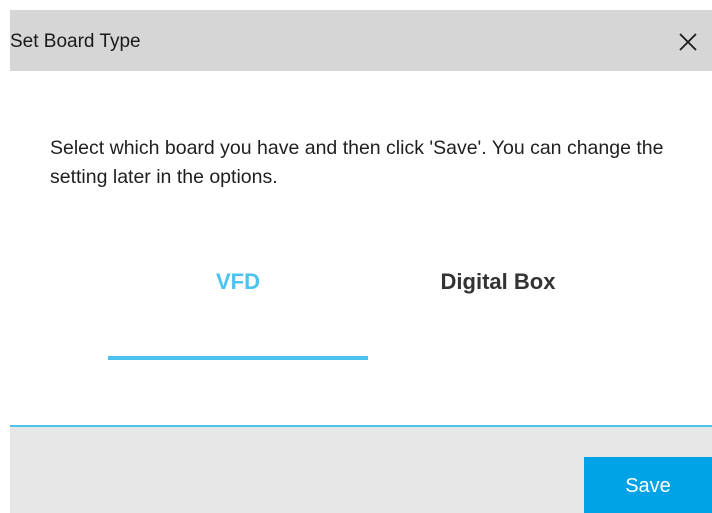 The image size is (712, 513). Describe the element at coordinates (238, 358) in the screenshot. I see `selected-tab-indicator` at that location.